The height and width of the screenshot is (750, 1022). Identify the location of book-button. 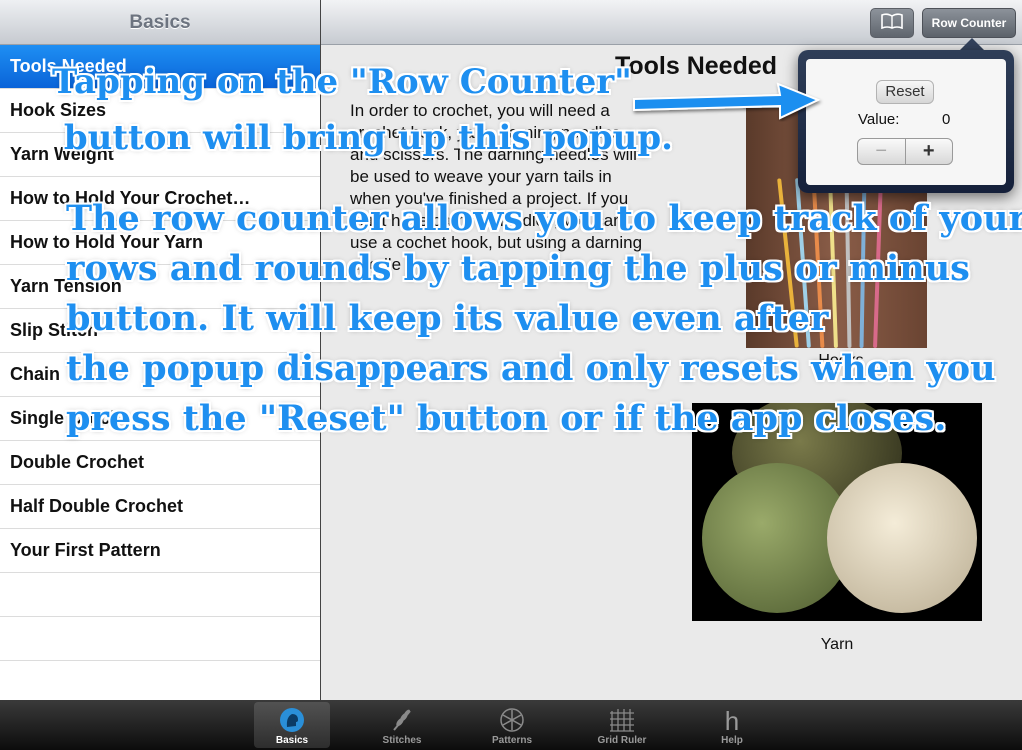
(892, 23).